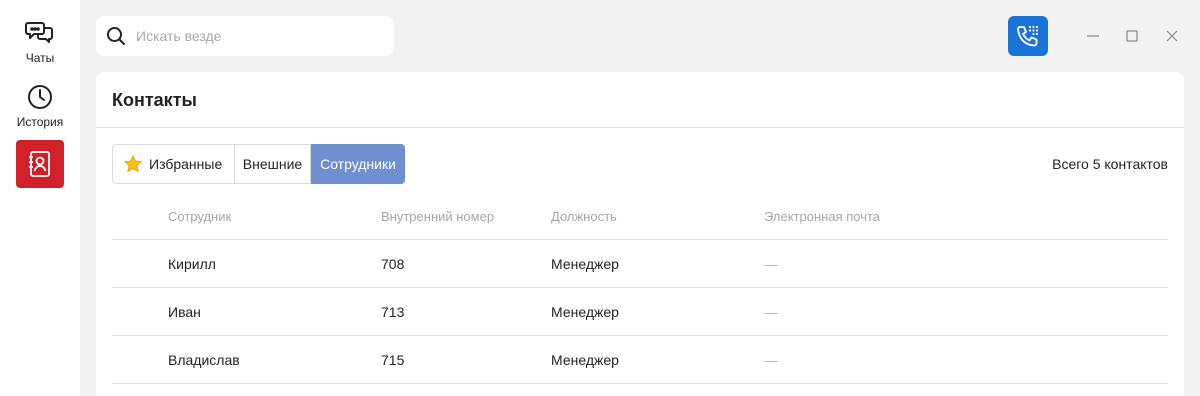  Describe the element at coordinates (116, 36) in the screenshot. I see `search-icon` at that location.